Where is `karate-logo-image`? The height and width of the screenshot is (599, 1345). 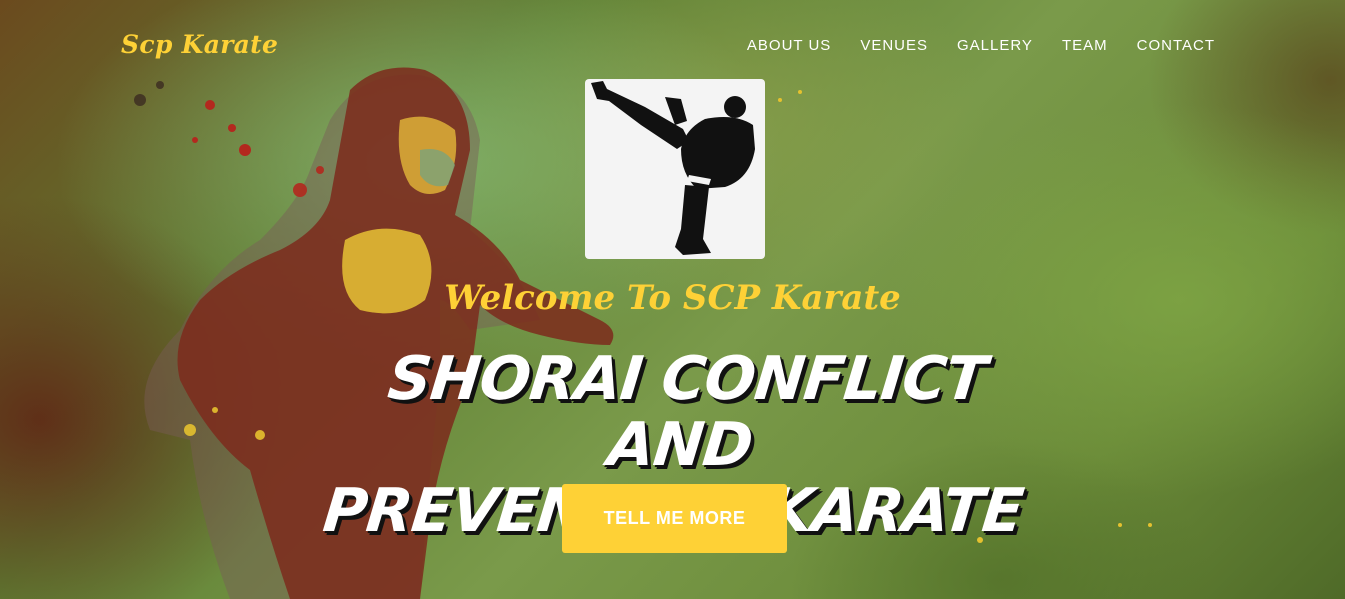
karate-logo-image is located at coordinates (675, 169).